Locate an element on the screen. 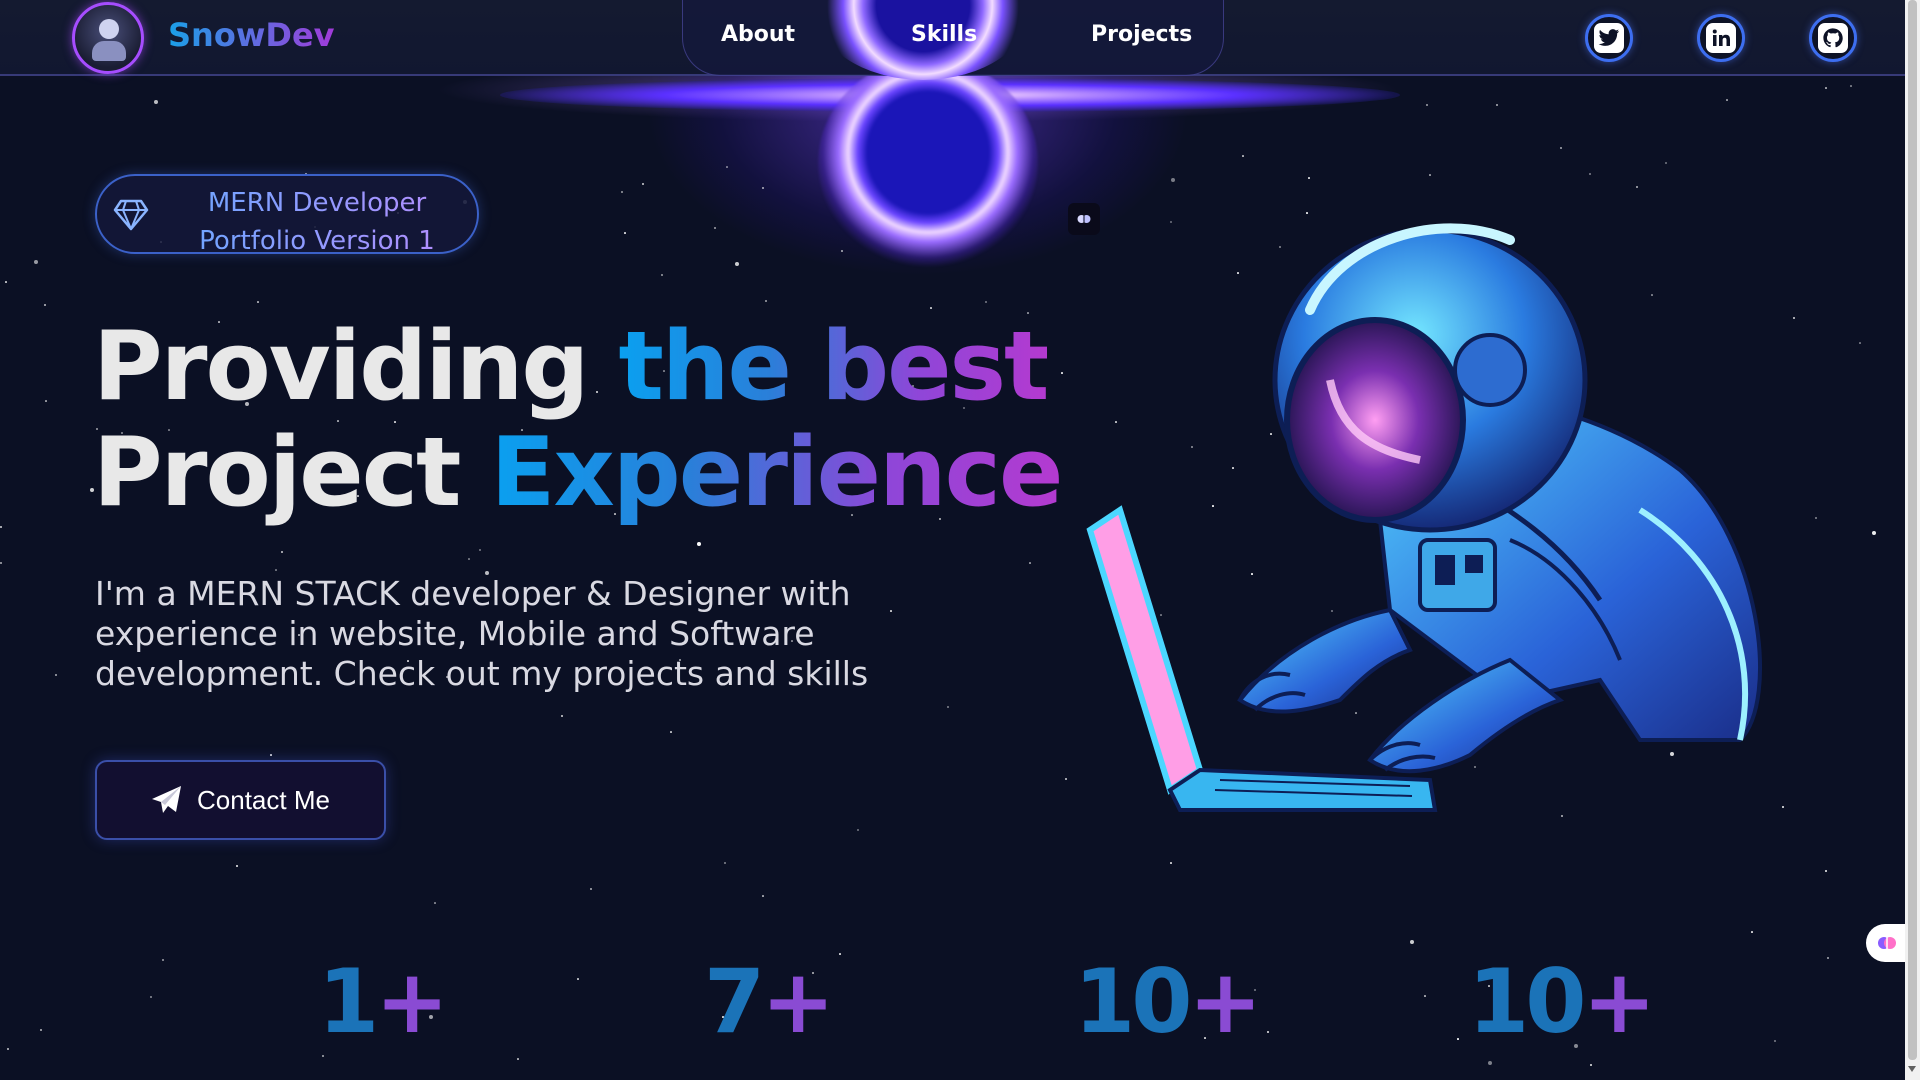  brand-name: SnowDev is located at coordinates (251, 35).